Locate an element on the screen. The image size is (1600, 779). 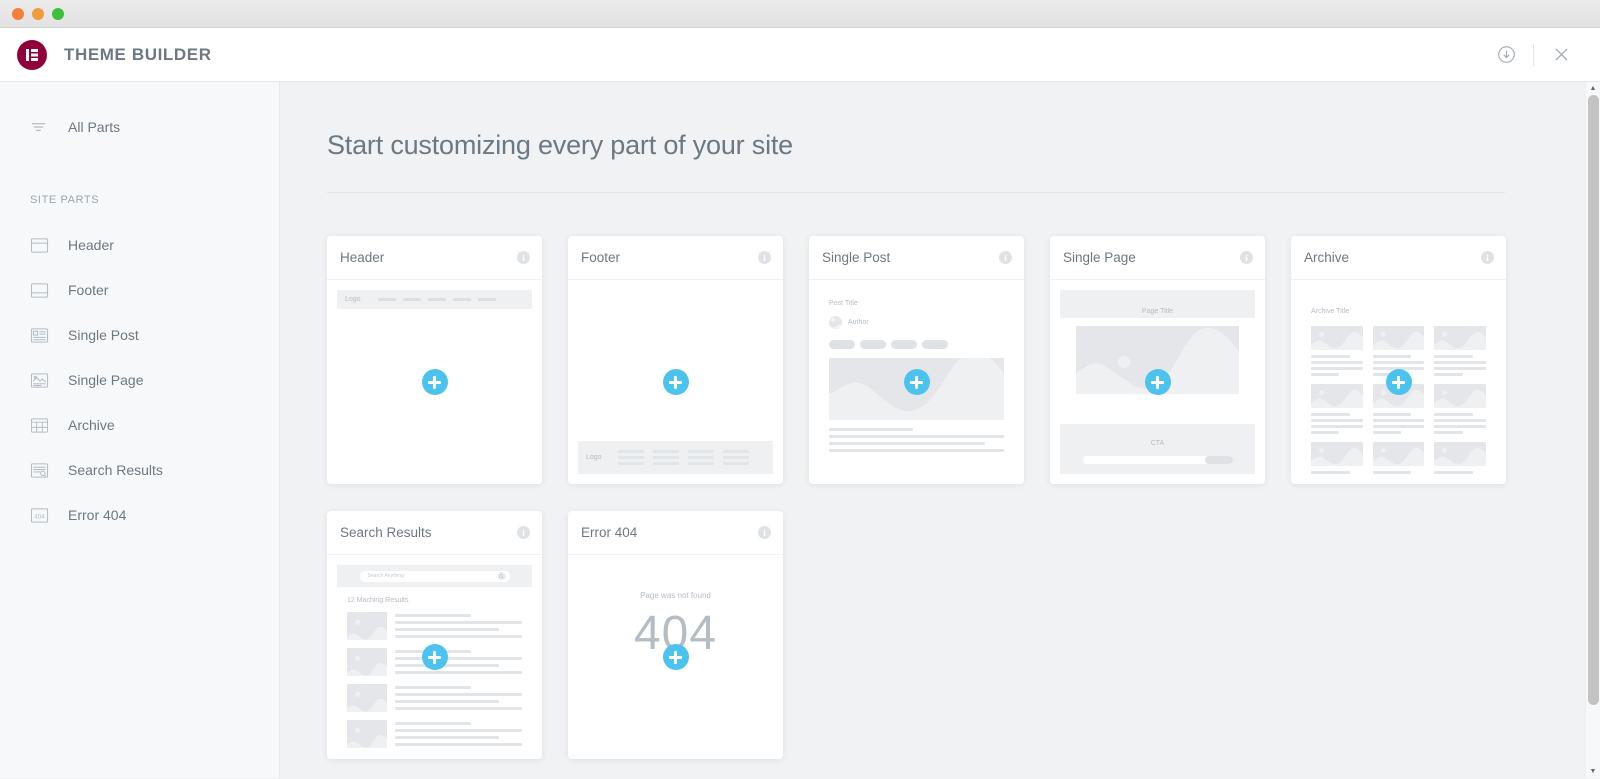
header-divider is located at coordinates (1533, 54).